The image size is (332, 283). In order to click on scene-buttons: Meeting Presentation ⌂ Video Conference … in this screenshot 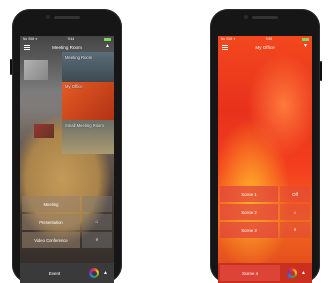, I will do `click(67, 223)`.